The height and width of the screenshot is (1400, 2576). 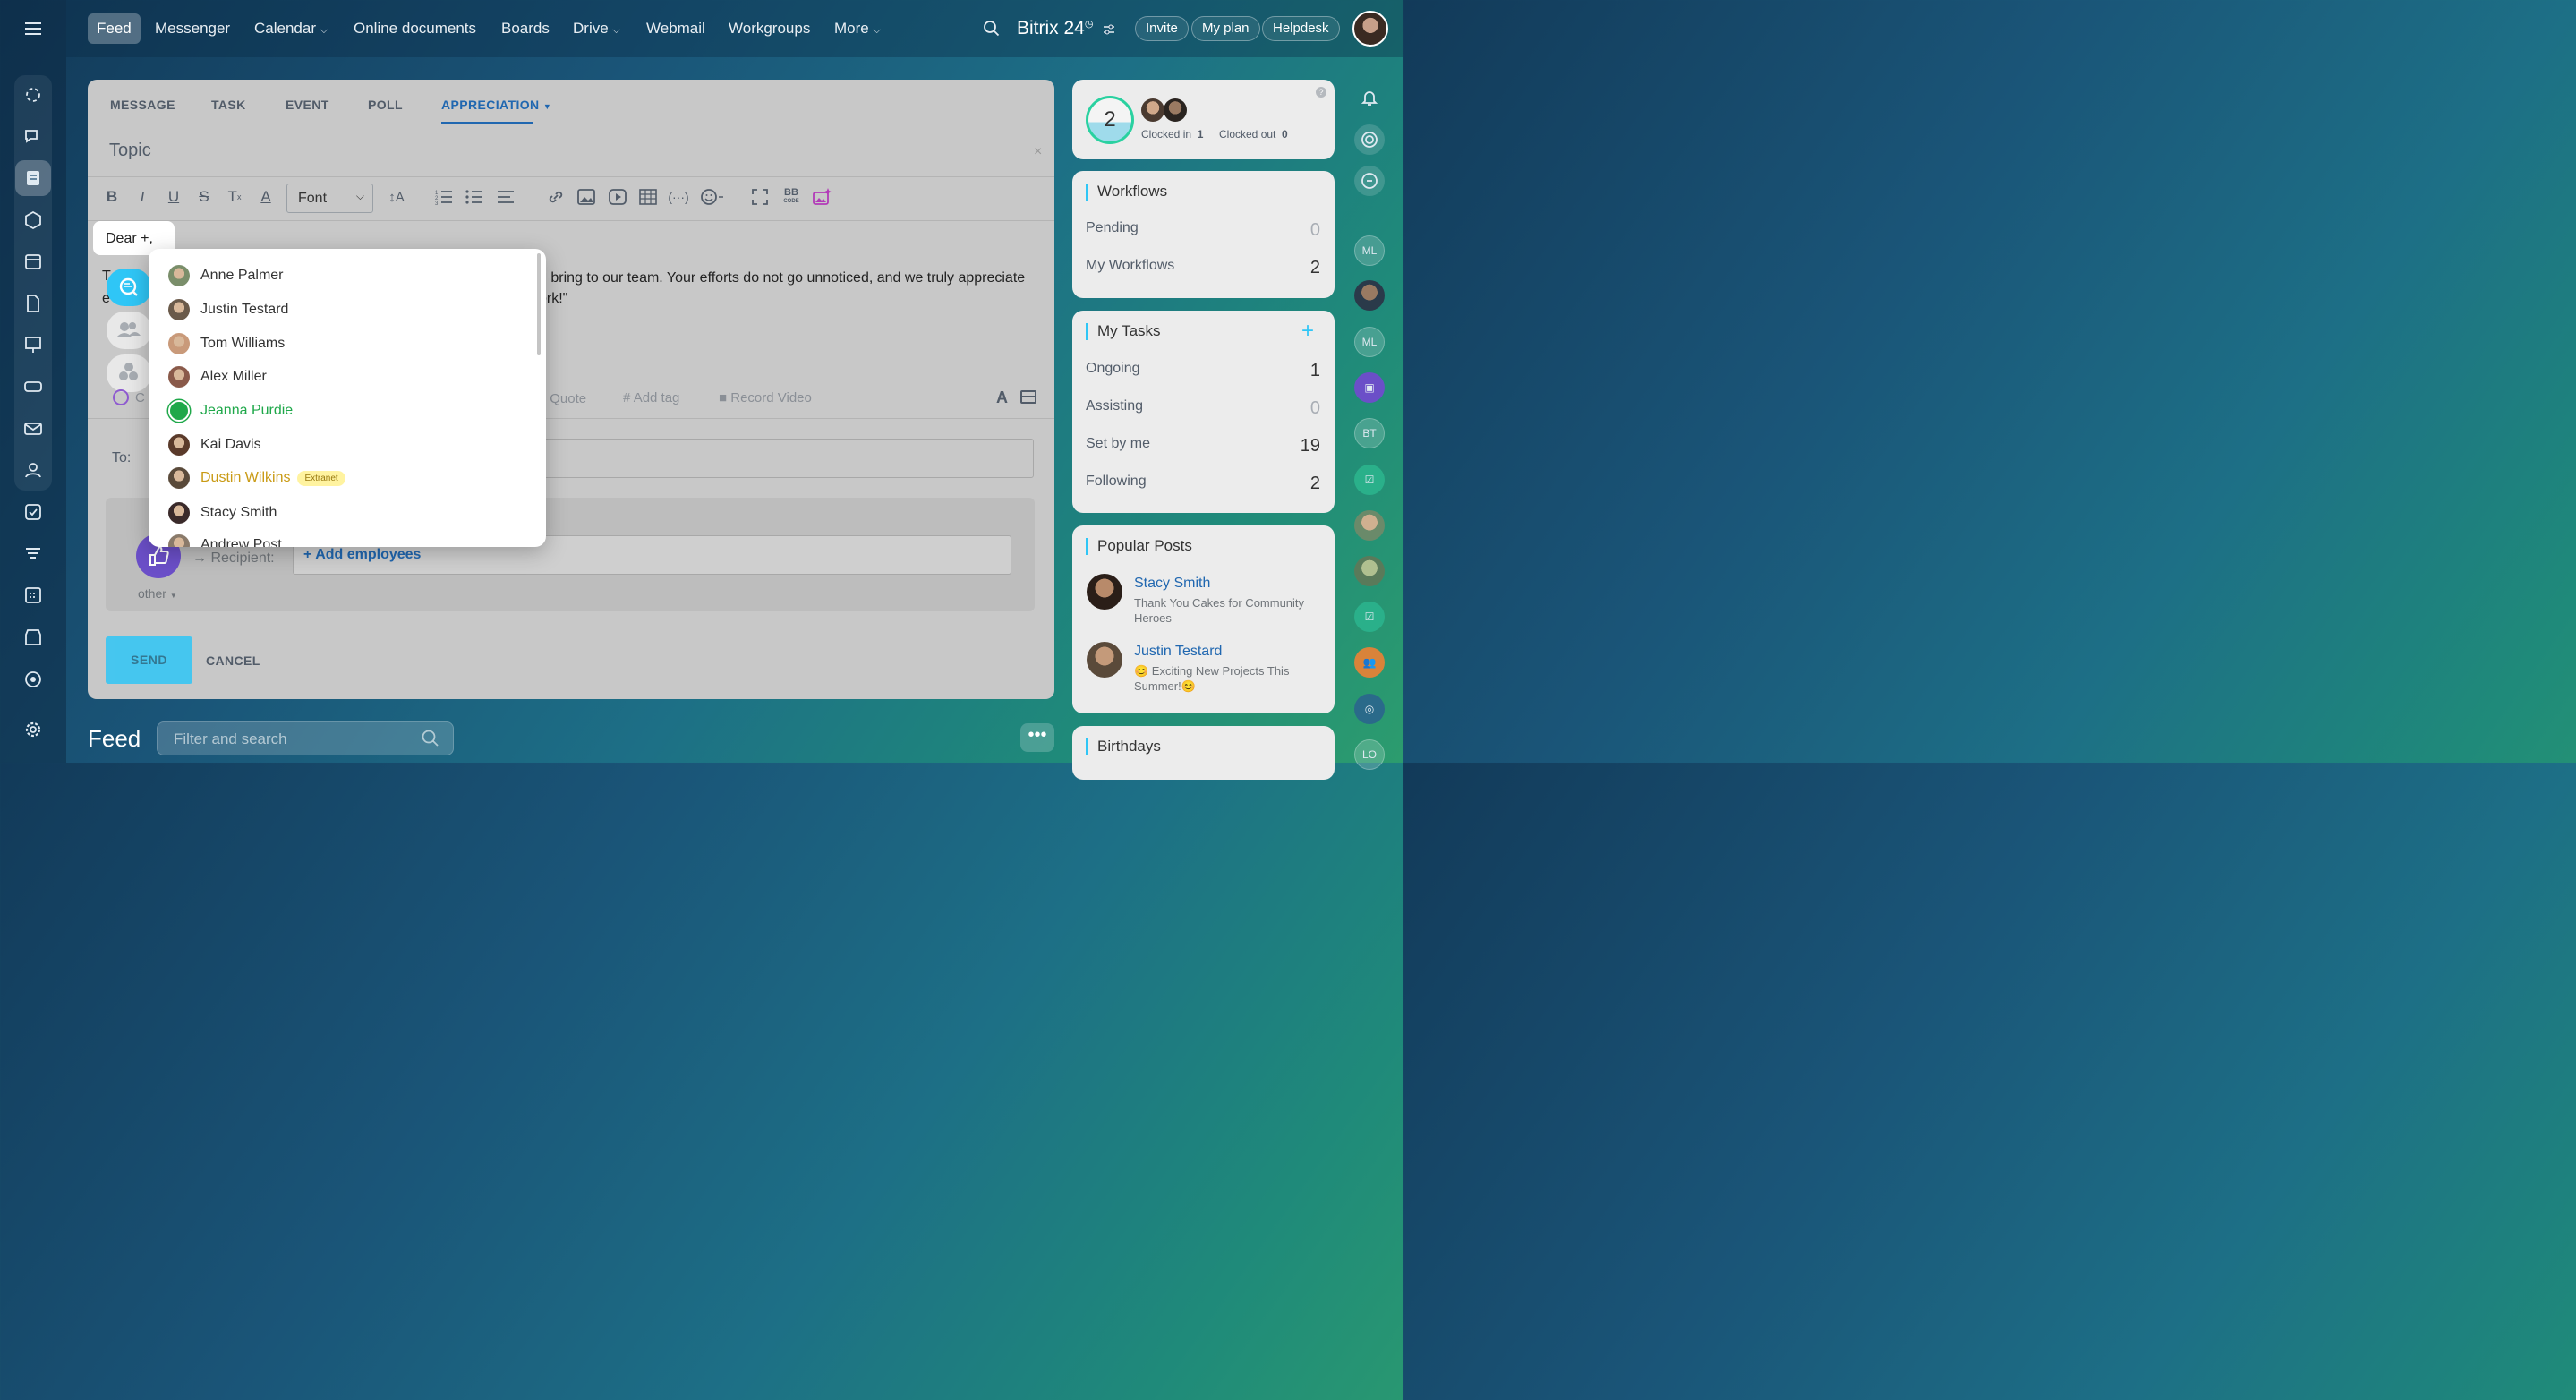 What do you see at coordinates (33, 137) in the screenshot?
I see `chat-icon` at bounding box center [33, 137].